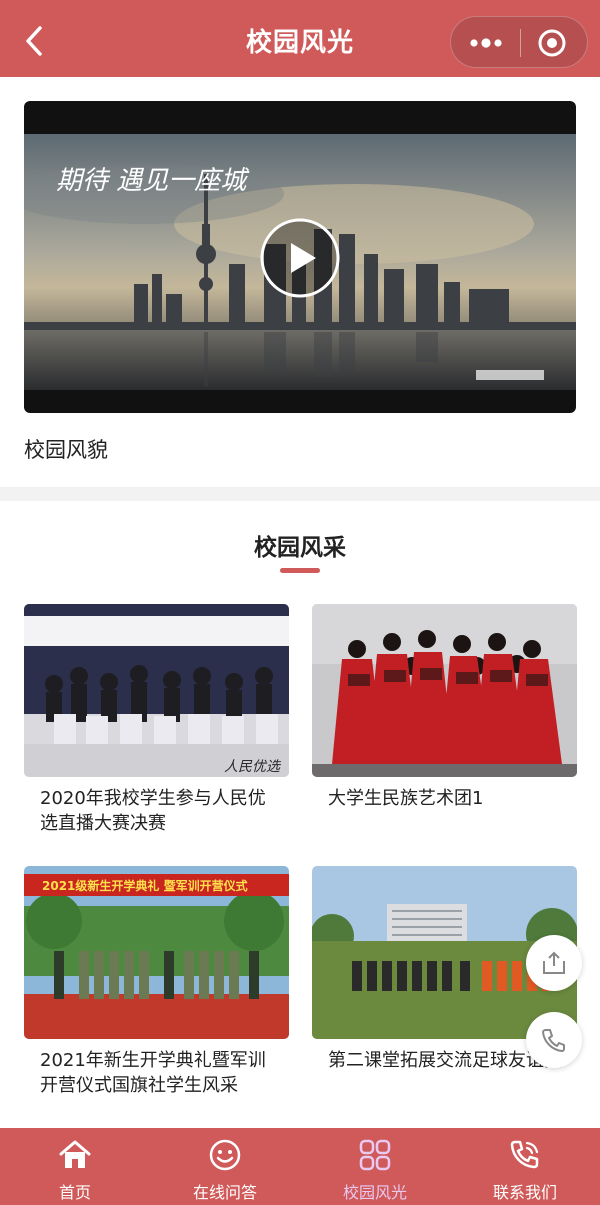 Image resolution: width=600 pixels, height=1205 pixels. Describe the element at coordinates (552, 43) in the screenshot. I see `target-close-icon` at that location.